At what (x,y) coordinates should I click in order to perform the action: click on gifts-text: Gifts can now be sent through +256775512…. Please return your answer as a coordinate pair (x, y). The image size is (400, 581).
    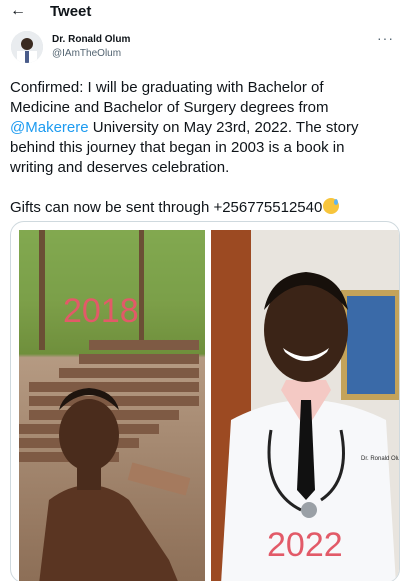
    Looking at the image, I should click on (166, 207).